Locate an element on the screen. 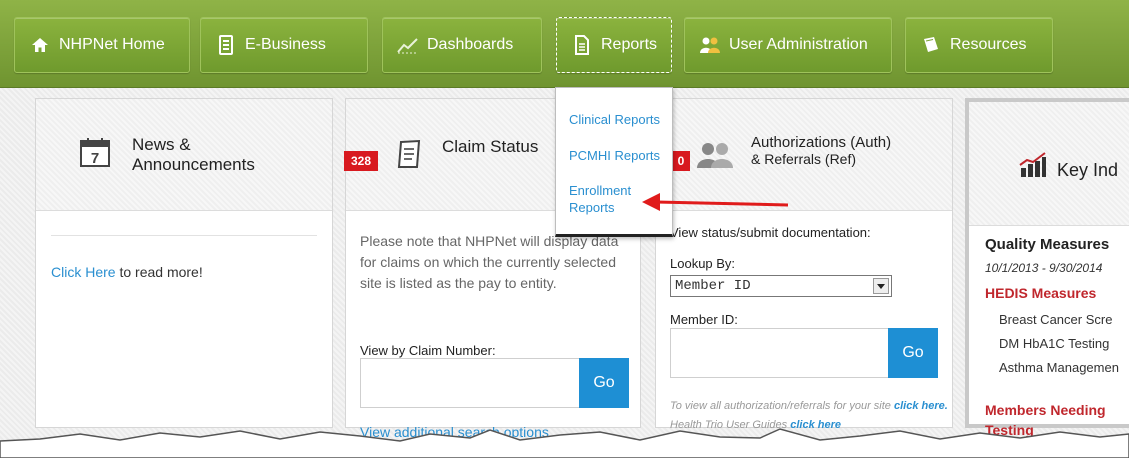  nav-label: Dashboards is located at coordinates (470, 44).